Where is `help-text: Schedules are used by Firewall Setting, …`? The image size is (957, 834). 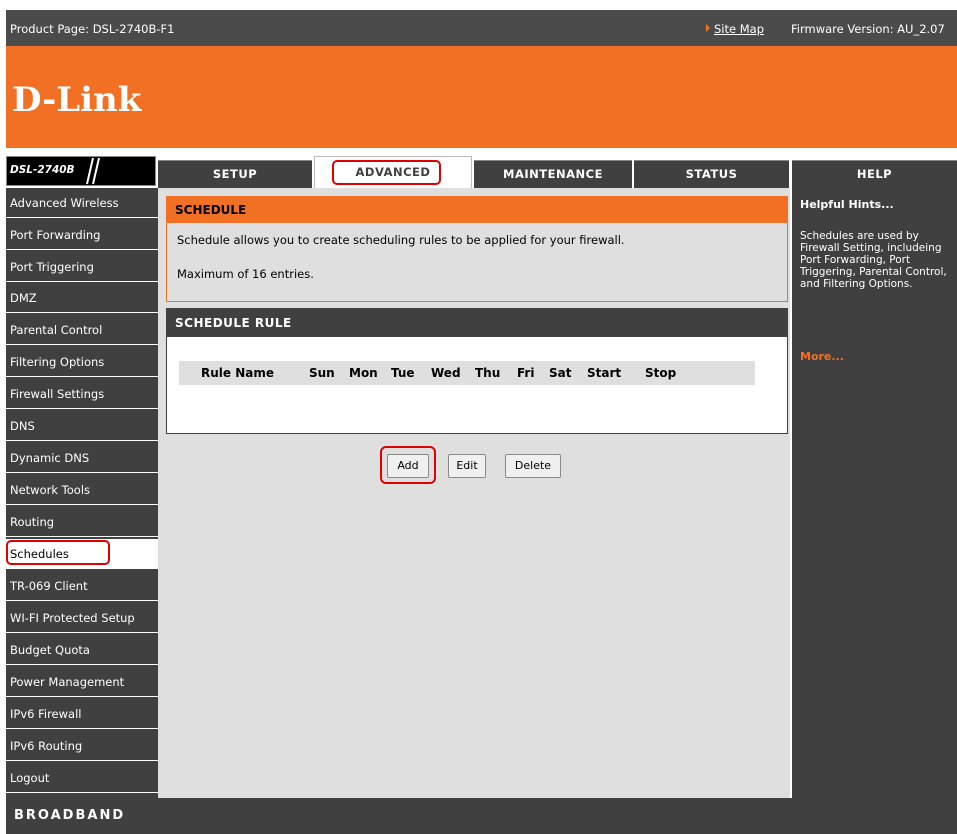
help-text: Schedules are used by Firewall Setting, … is located at coordinates (873, 260).